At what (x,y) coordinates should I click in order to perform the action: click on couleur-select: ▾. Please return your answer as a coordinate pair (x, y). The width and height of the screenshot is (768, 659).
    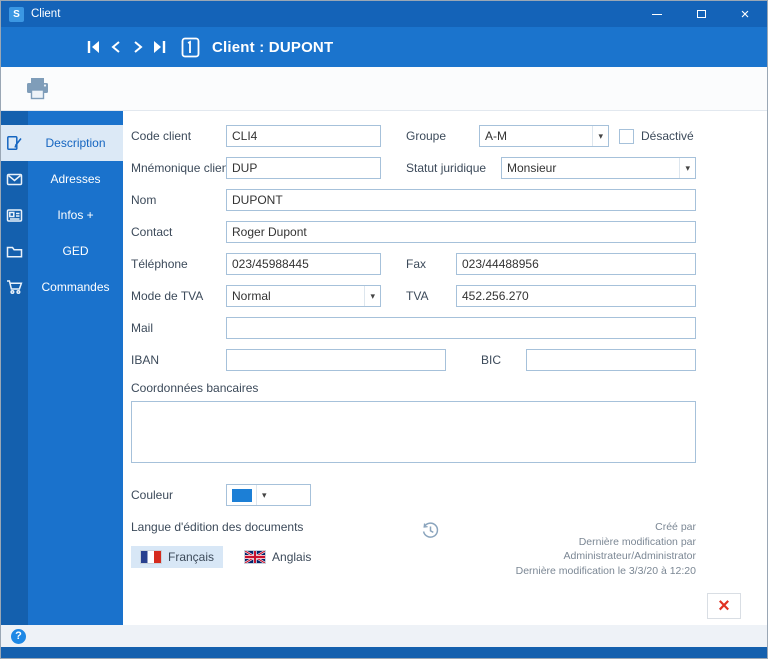
    Looking at the image, I should click on (268, 495).